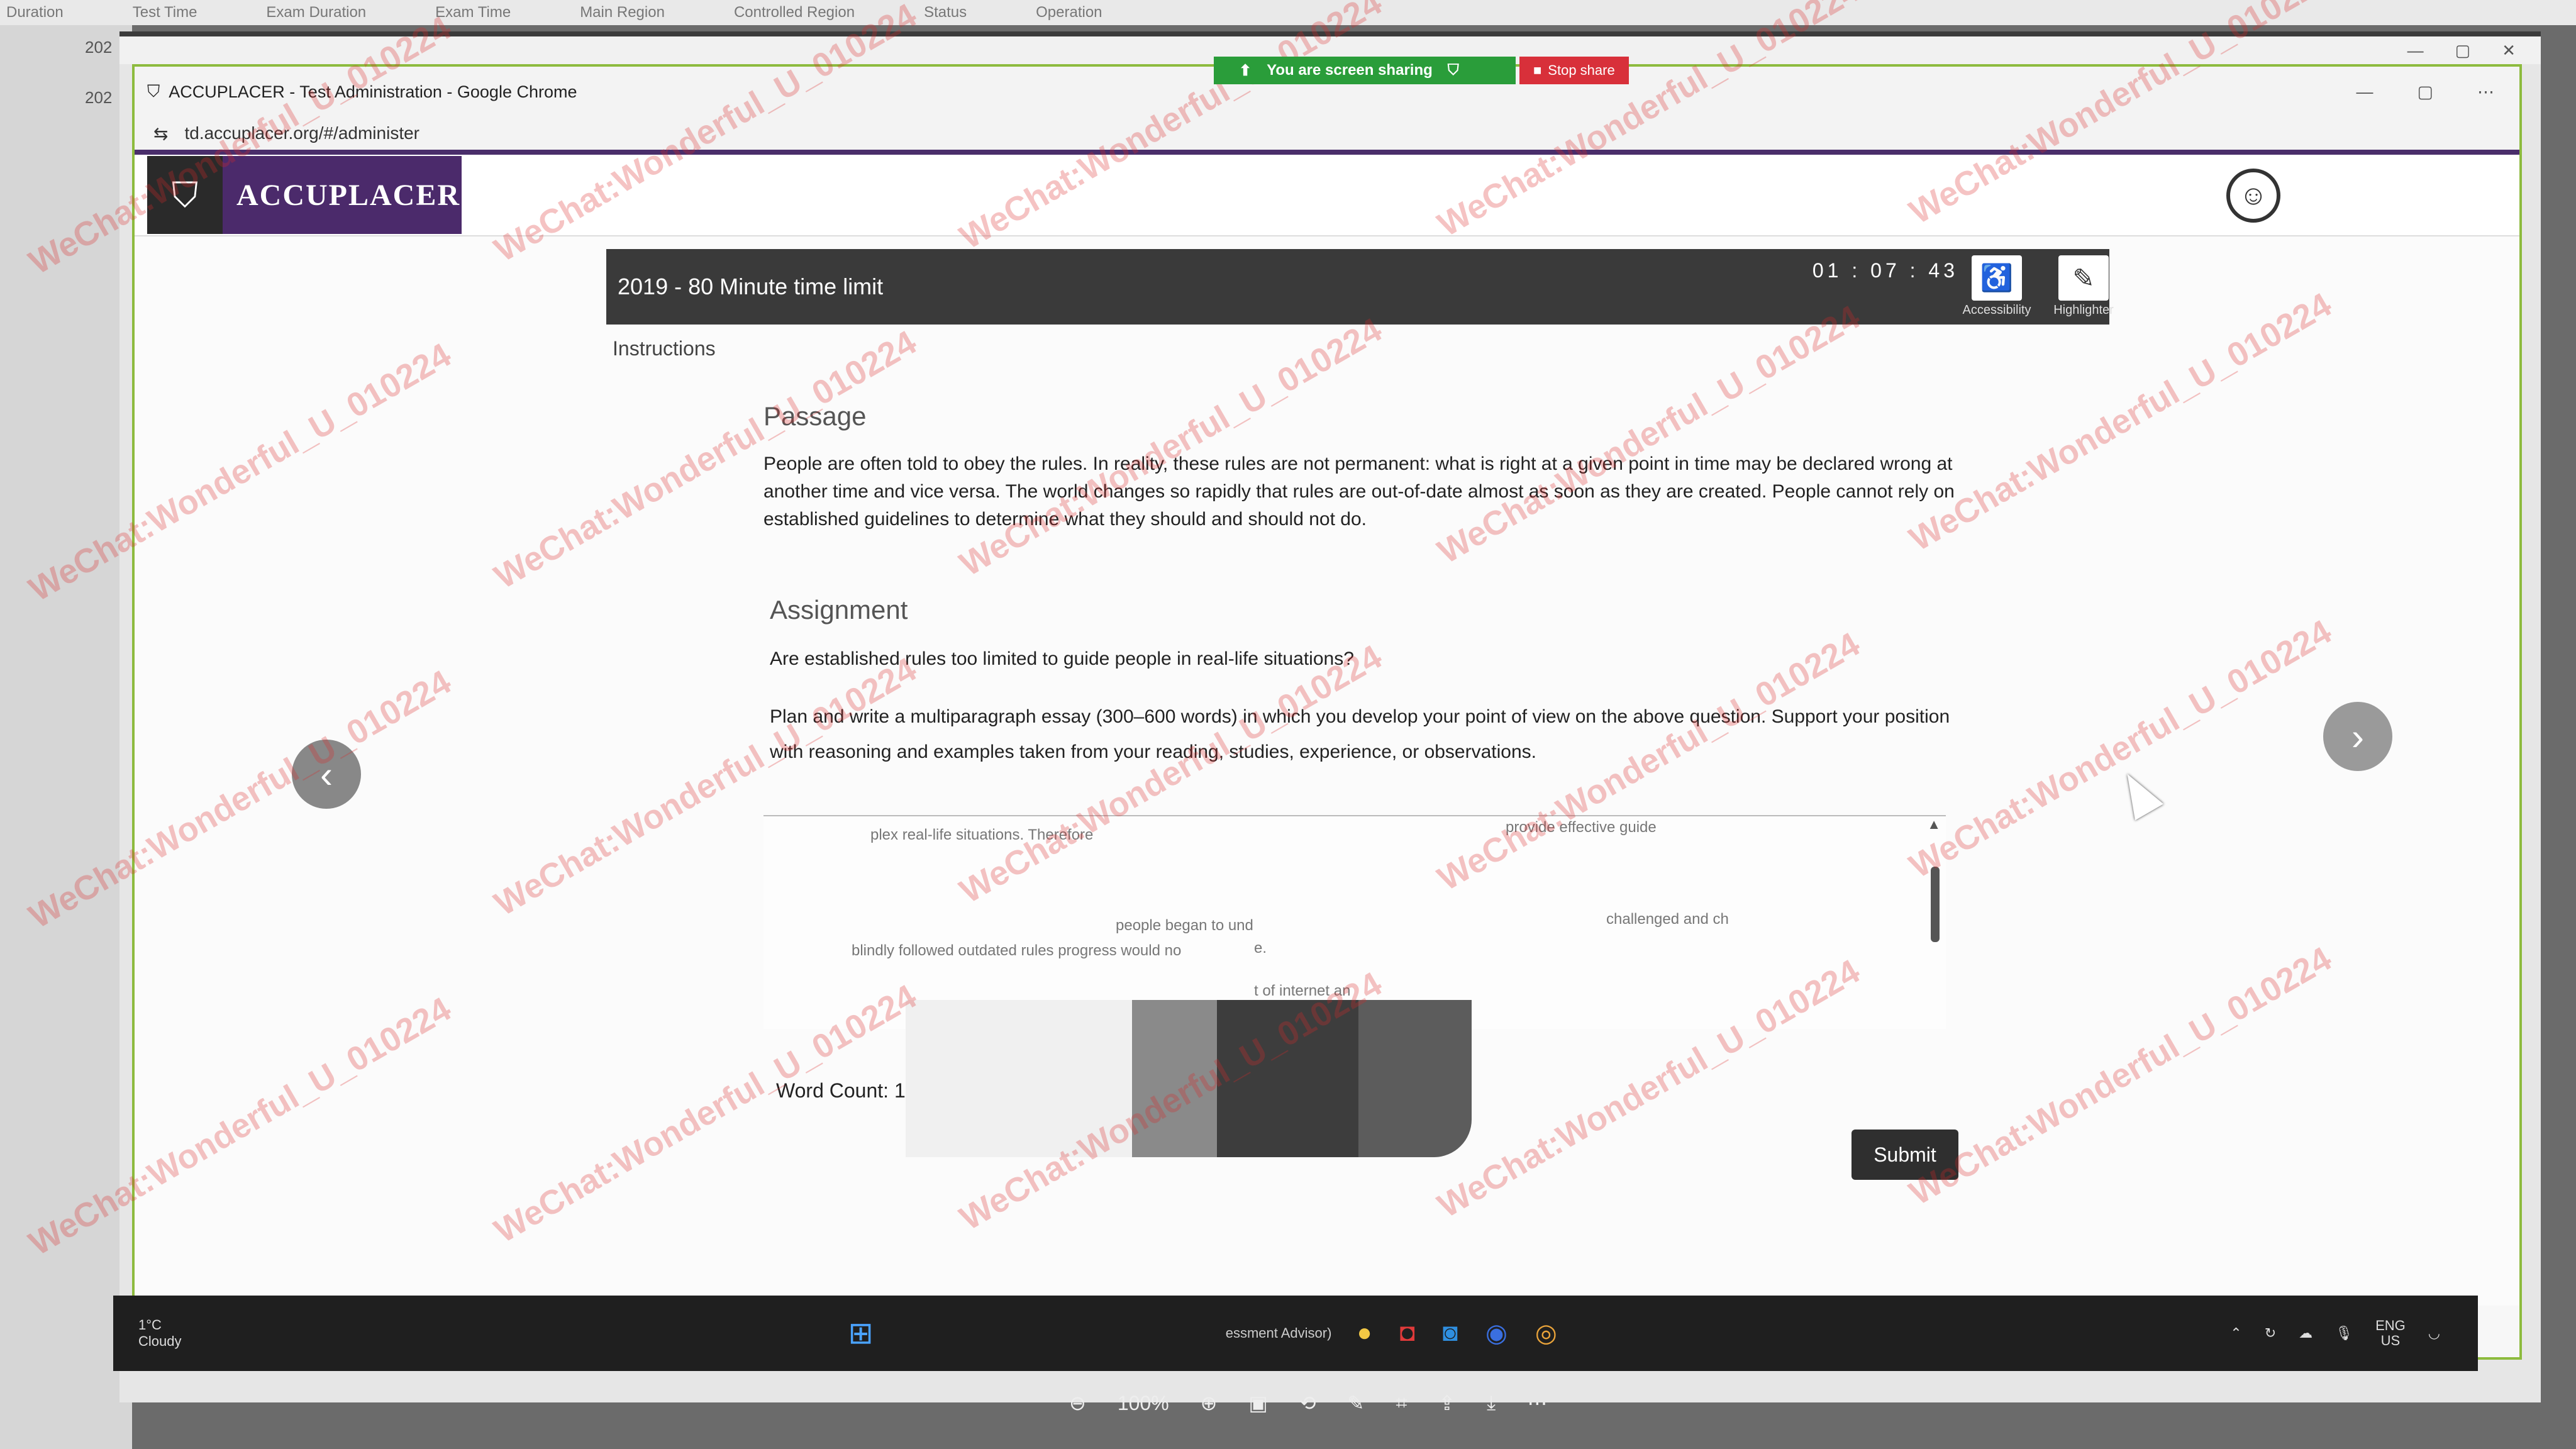  Describe the element at coordinates (316, 12) in the screenshot. I see `column-exam-duration: Exam Duration` at that location.